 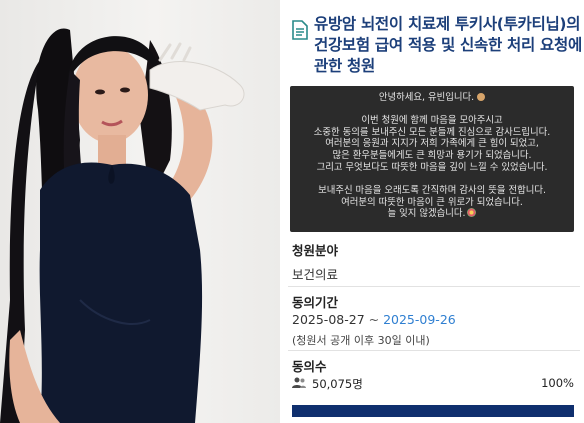 I want to click on document-icon, so click(x=300, y=30).